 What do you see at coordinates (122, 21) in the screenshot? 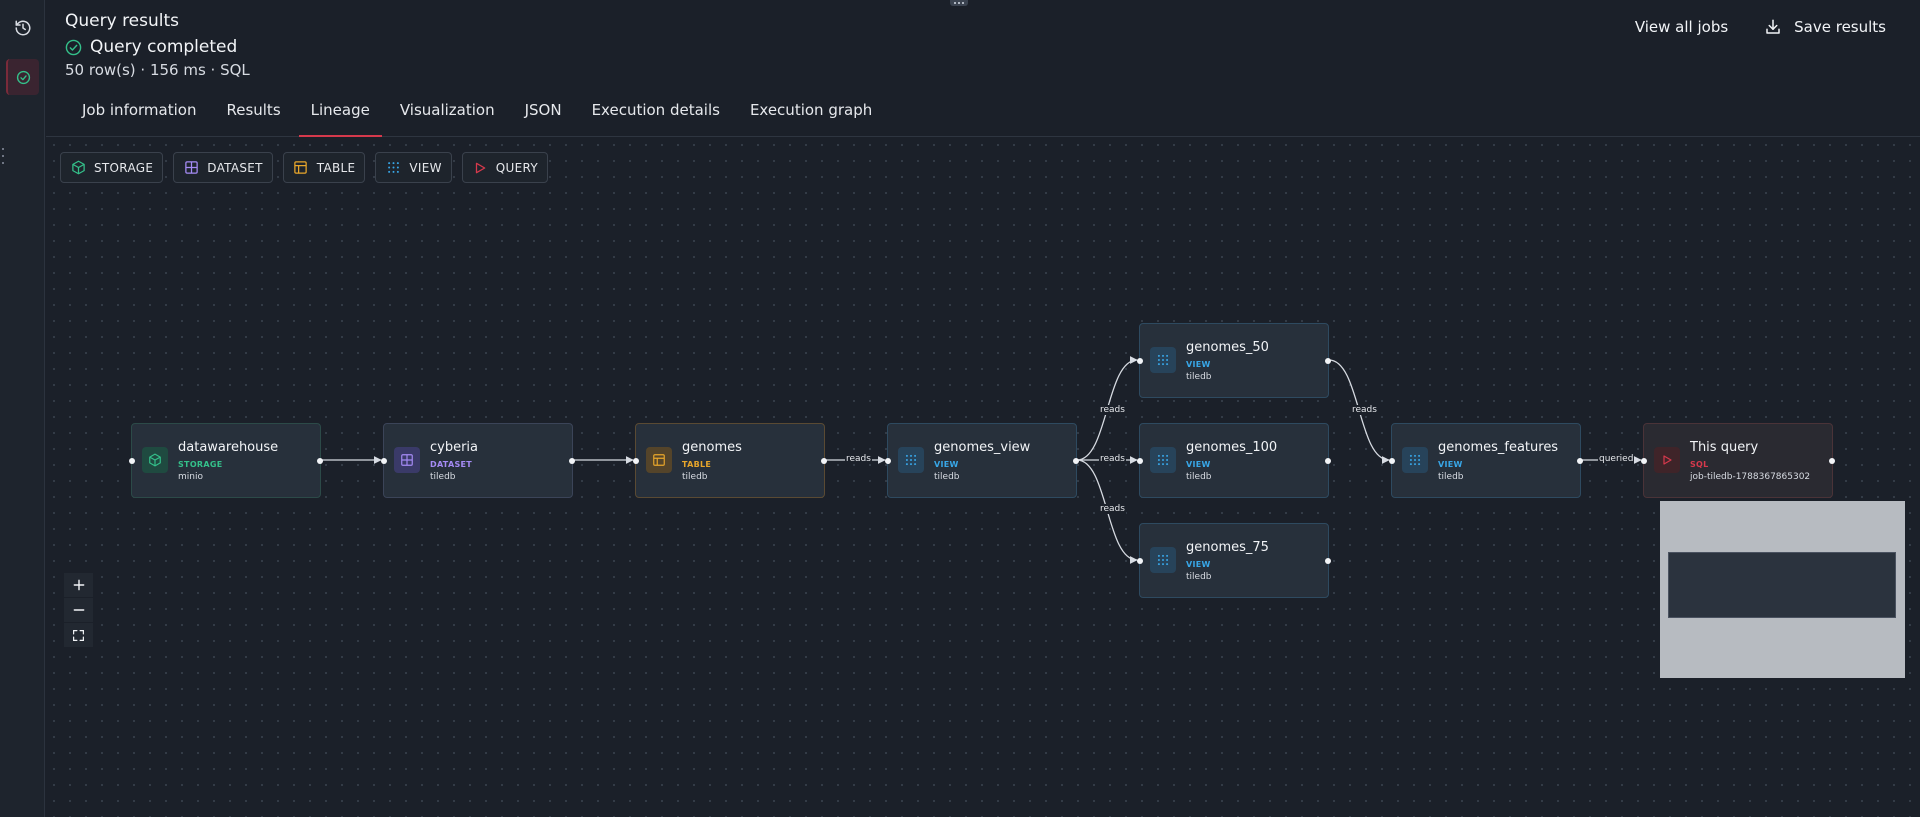
I see `page-title: Query results` at bounding box center [122, 21].